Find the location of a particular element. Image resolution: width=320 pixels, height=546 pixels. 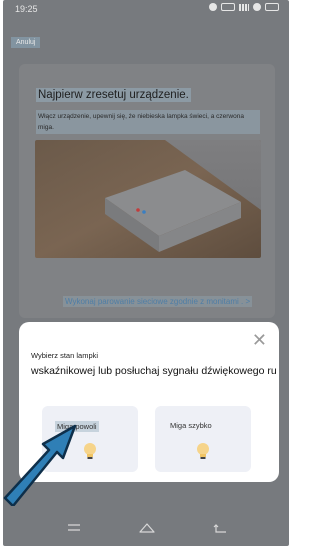

close-icon: ✕ is located at coordinates (259, 340).